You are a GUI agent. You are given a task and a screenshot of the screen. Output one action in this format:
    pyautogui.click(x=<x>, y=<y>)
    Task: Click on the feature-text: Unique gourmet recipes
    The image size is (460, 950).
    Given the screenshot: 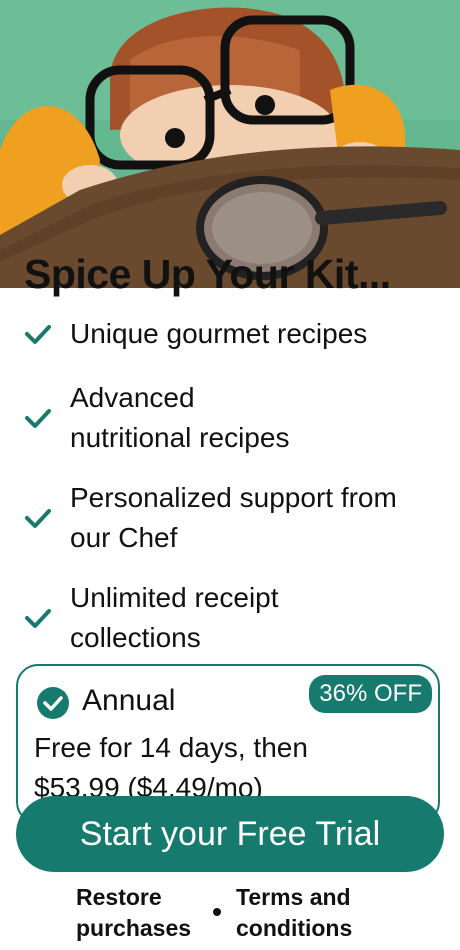 What is the action you would take?
    pyautogui.click(x=219, y=333)
    